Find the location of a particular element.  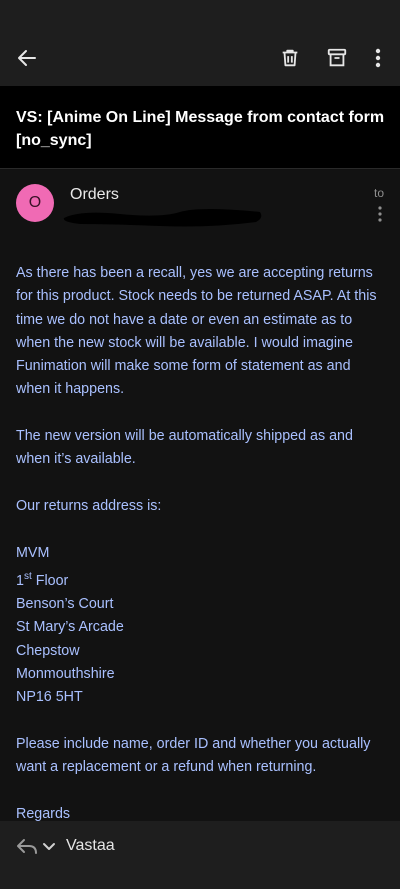

reply-options-button is located at coordinates (49, 847).